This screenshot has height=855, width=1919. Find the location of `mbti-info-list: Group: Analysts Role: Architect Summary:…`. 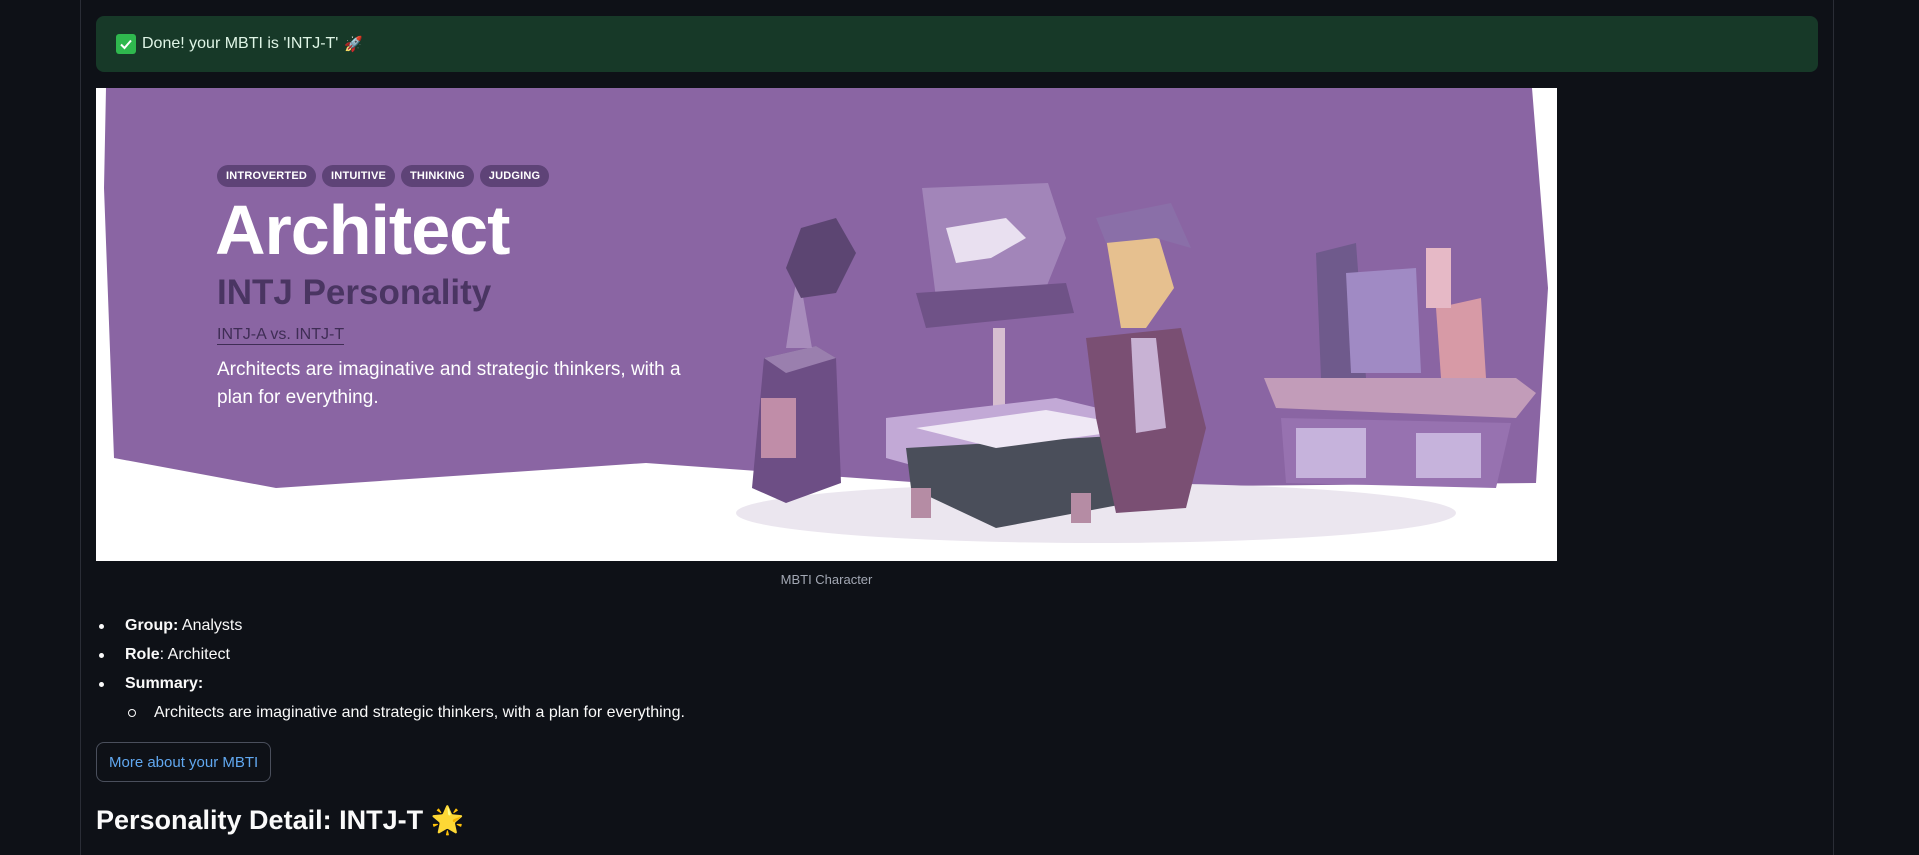

mbti-info-list: Group: Analysts Role: Architect Summary:… is located at coordinates (390, 674).